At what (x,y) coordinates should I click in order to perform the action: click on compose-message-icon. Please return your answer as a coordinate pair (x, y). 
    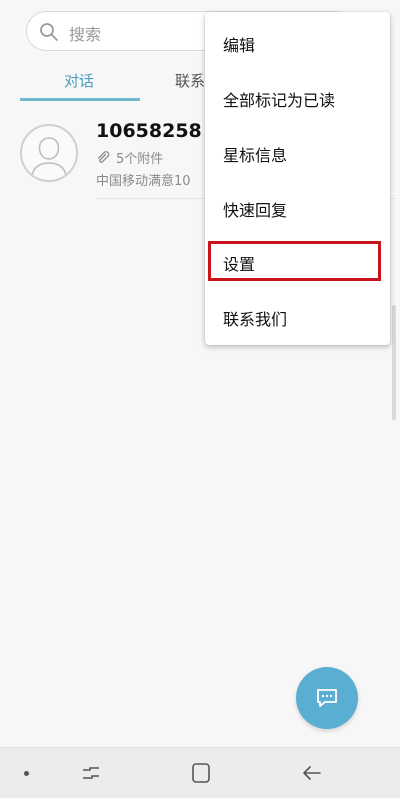
    Looking at the image, I should click on (327, 698).